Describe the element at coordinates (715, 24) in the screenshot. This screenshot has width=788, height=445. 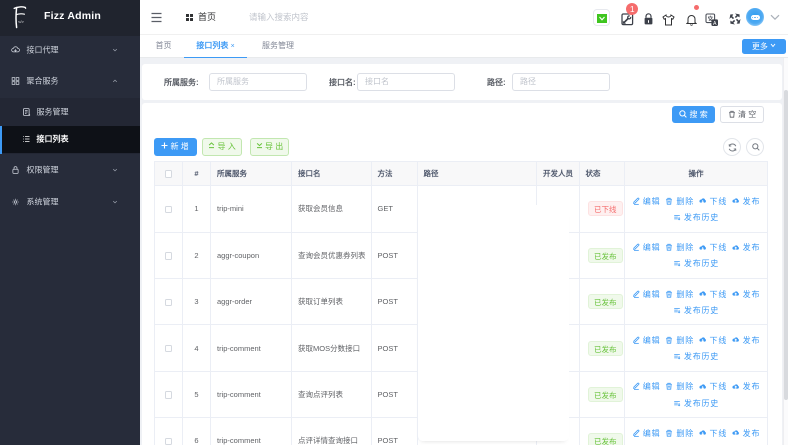
I see `svg-text: A` at that location.